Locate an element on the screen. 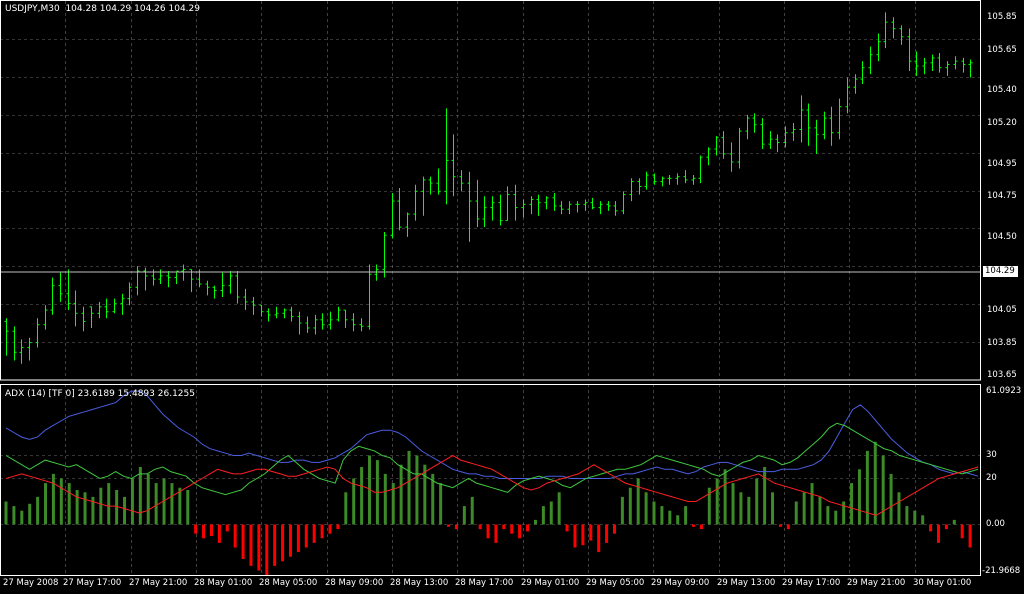 This screenshot has width=1024, height=594. plus-di-line is located at coordinates (492, 459).